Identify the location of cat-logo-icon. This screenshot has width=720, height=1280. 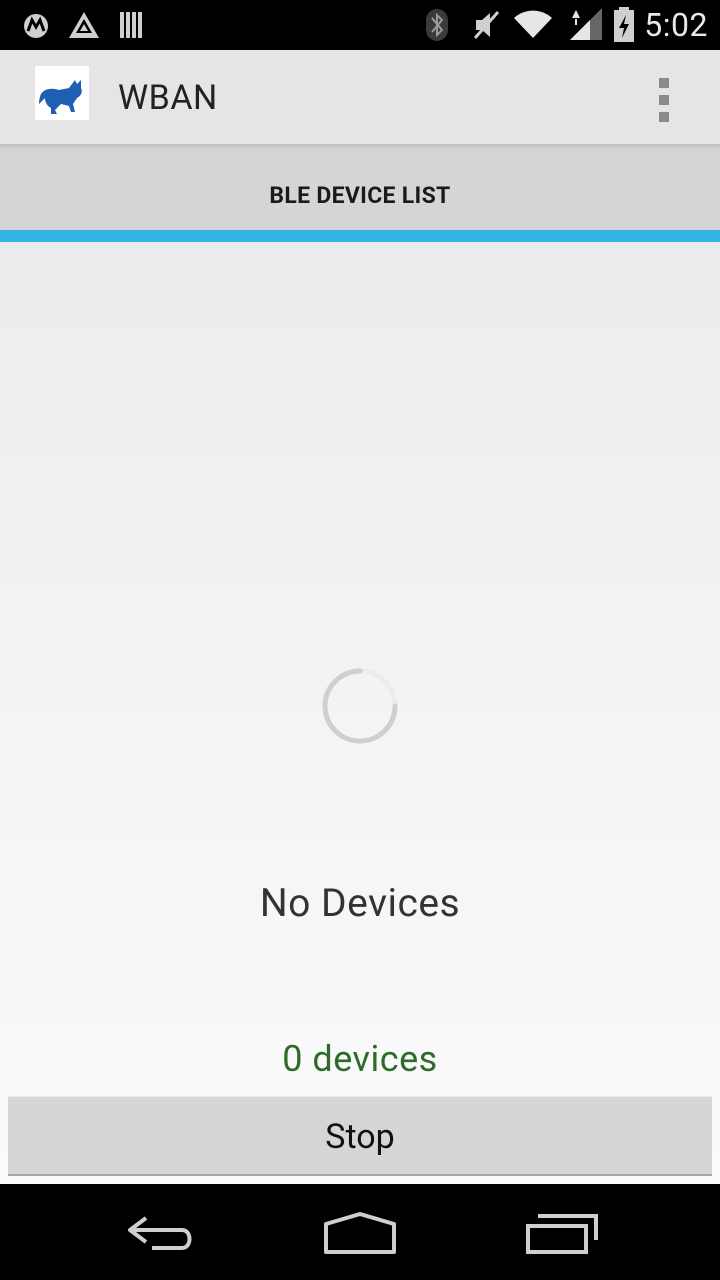
(62, 93).